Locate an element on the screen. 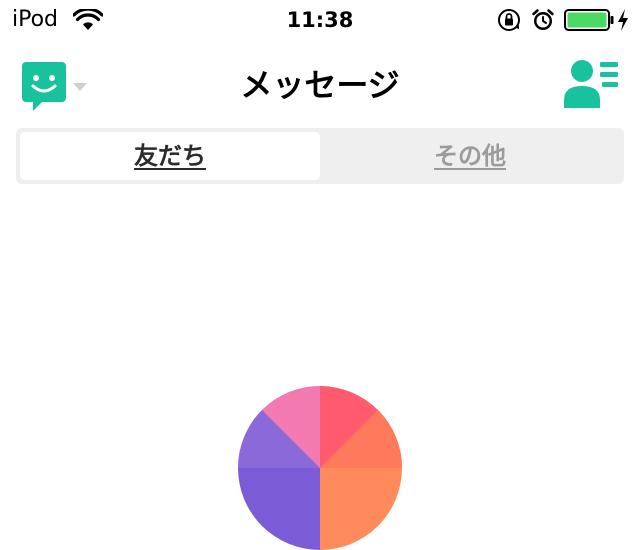 Image resolution: width=640 pixels, height=550 pixels. illustration-circle is located at coordinates (320, 468).